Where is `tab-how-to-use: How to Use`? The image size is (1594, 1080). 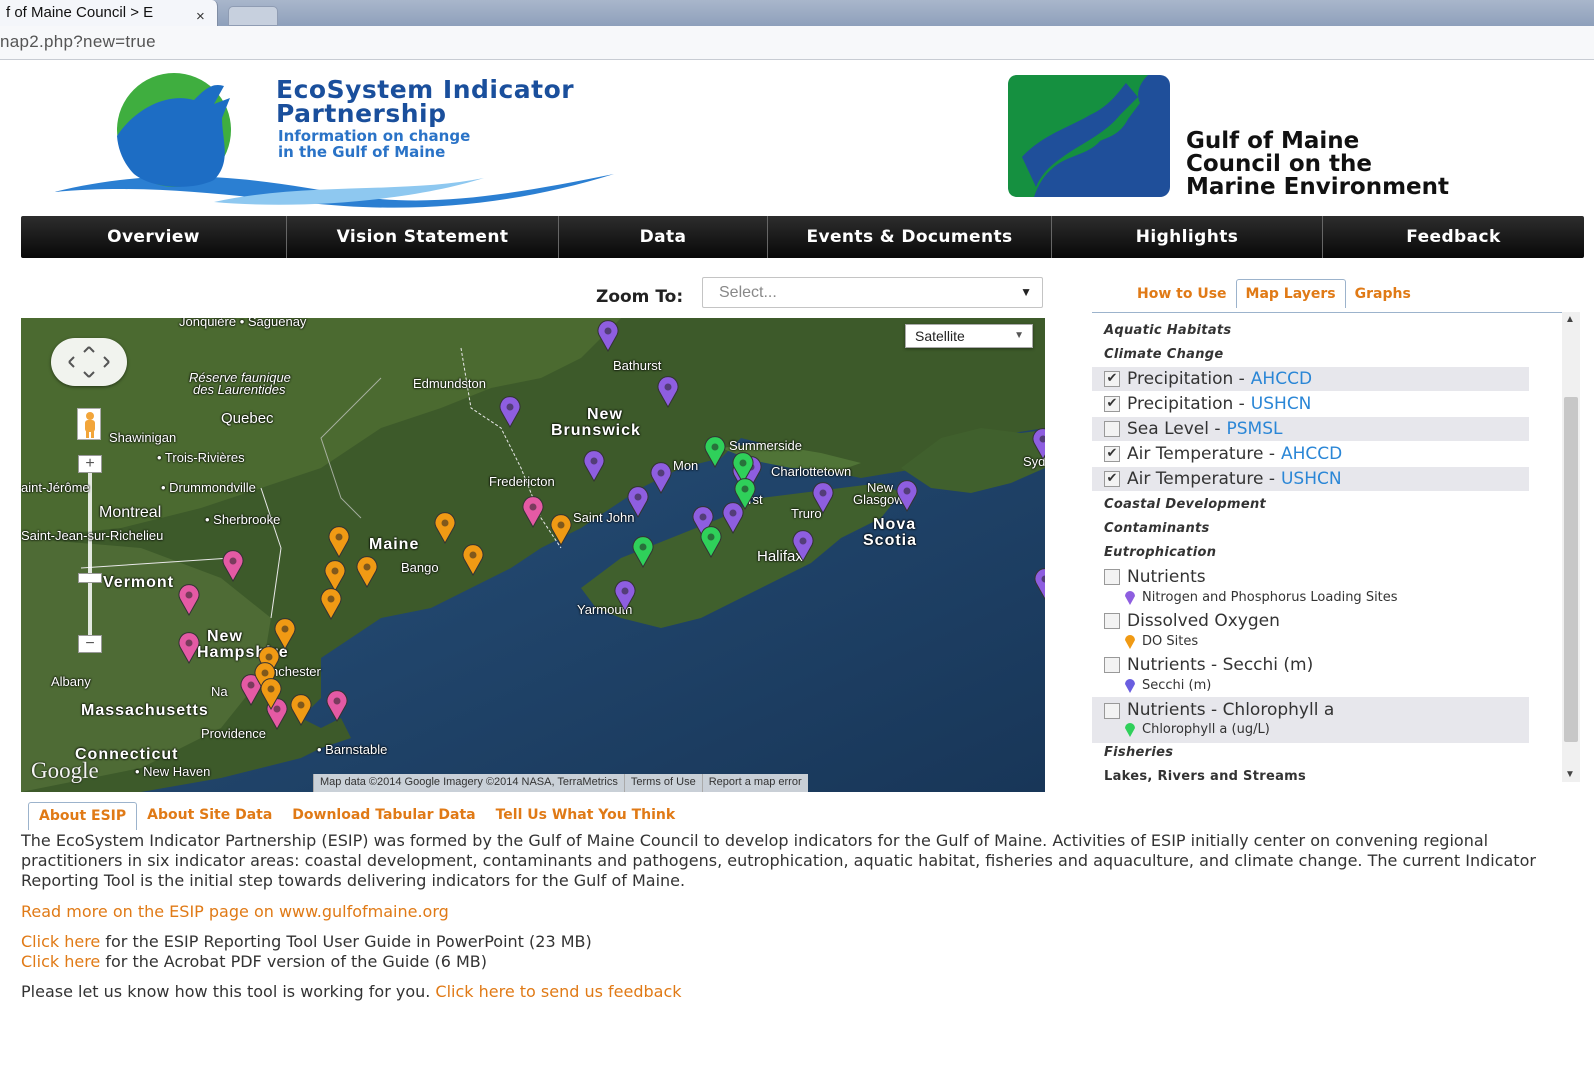 tab-how-to-use: How to Use is located at coordinates (1182, 294).